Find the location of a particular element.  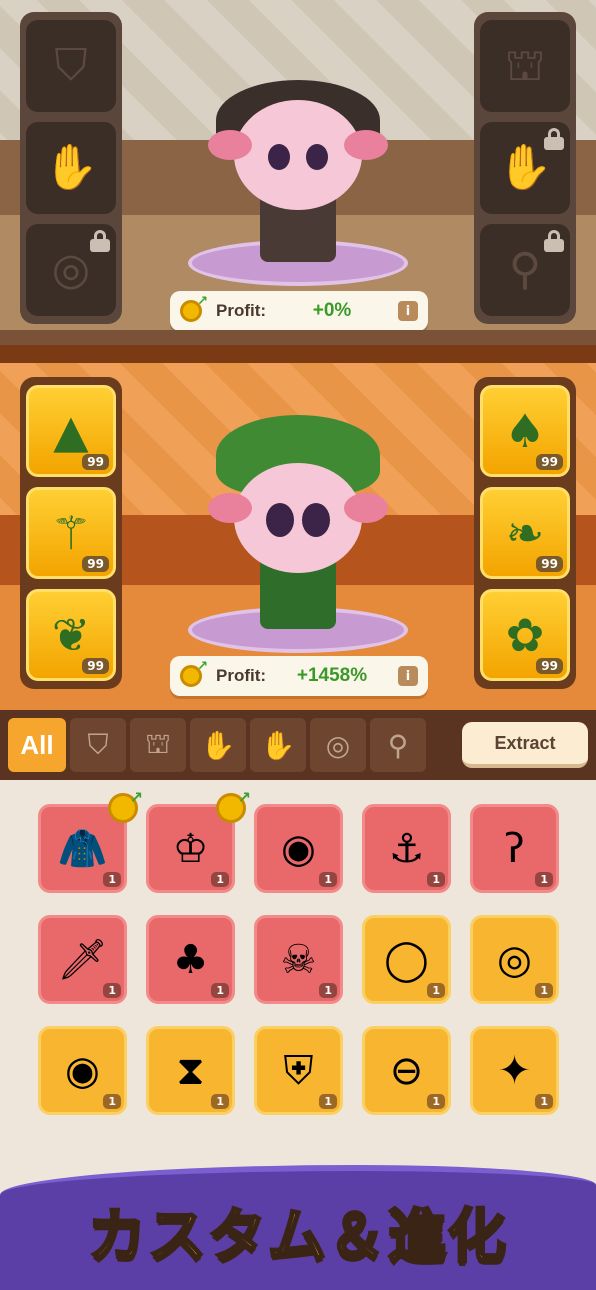

steel-ring-item-icon: ◎ is located at coordinates (514, 959).